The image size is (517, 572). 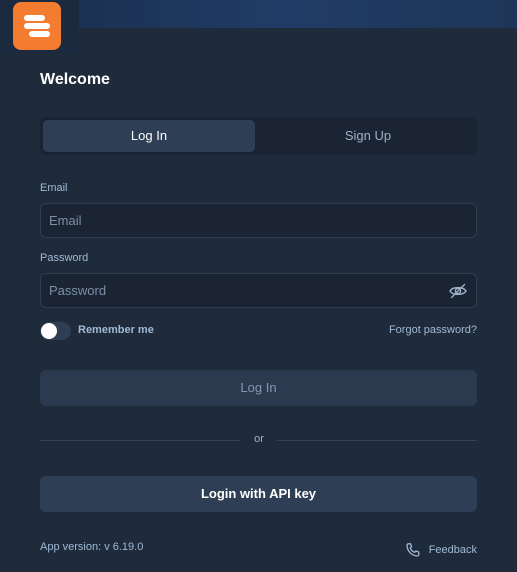 What do you see at coordinates (433, 330) in the screenshot?
I see `forgot-password-link: Forgot password?` at bounding box center [433, 330].